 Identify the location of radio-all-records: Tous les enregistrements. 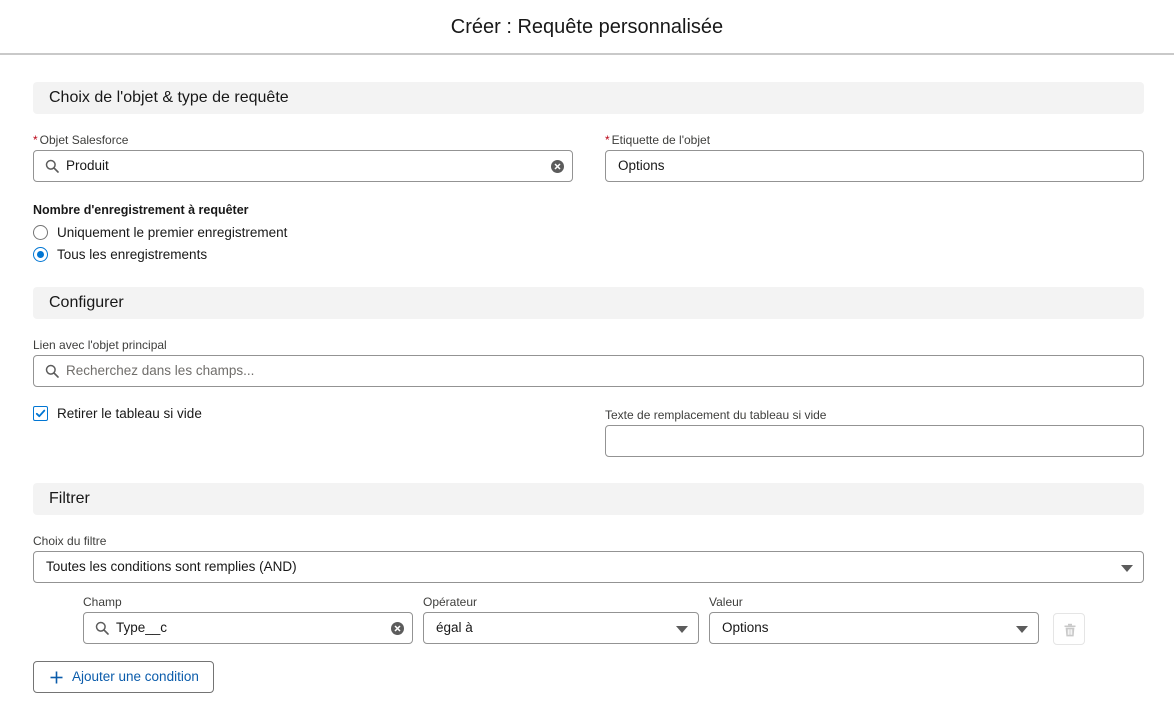
(120, 254).